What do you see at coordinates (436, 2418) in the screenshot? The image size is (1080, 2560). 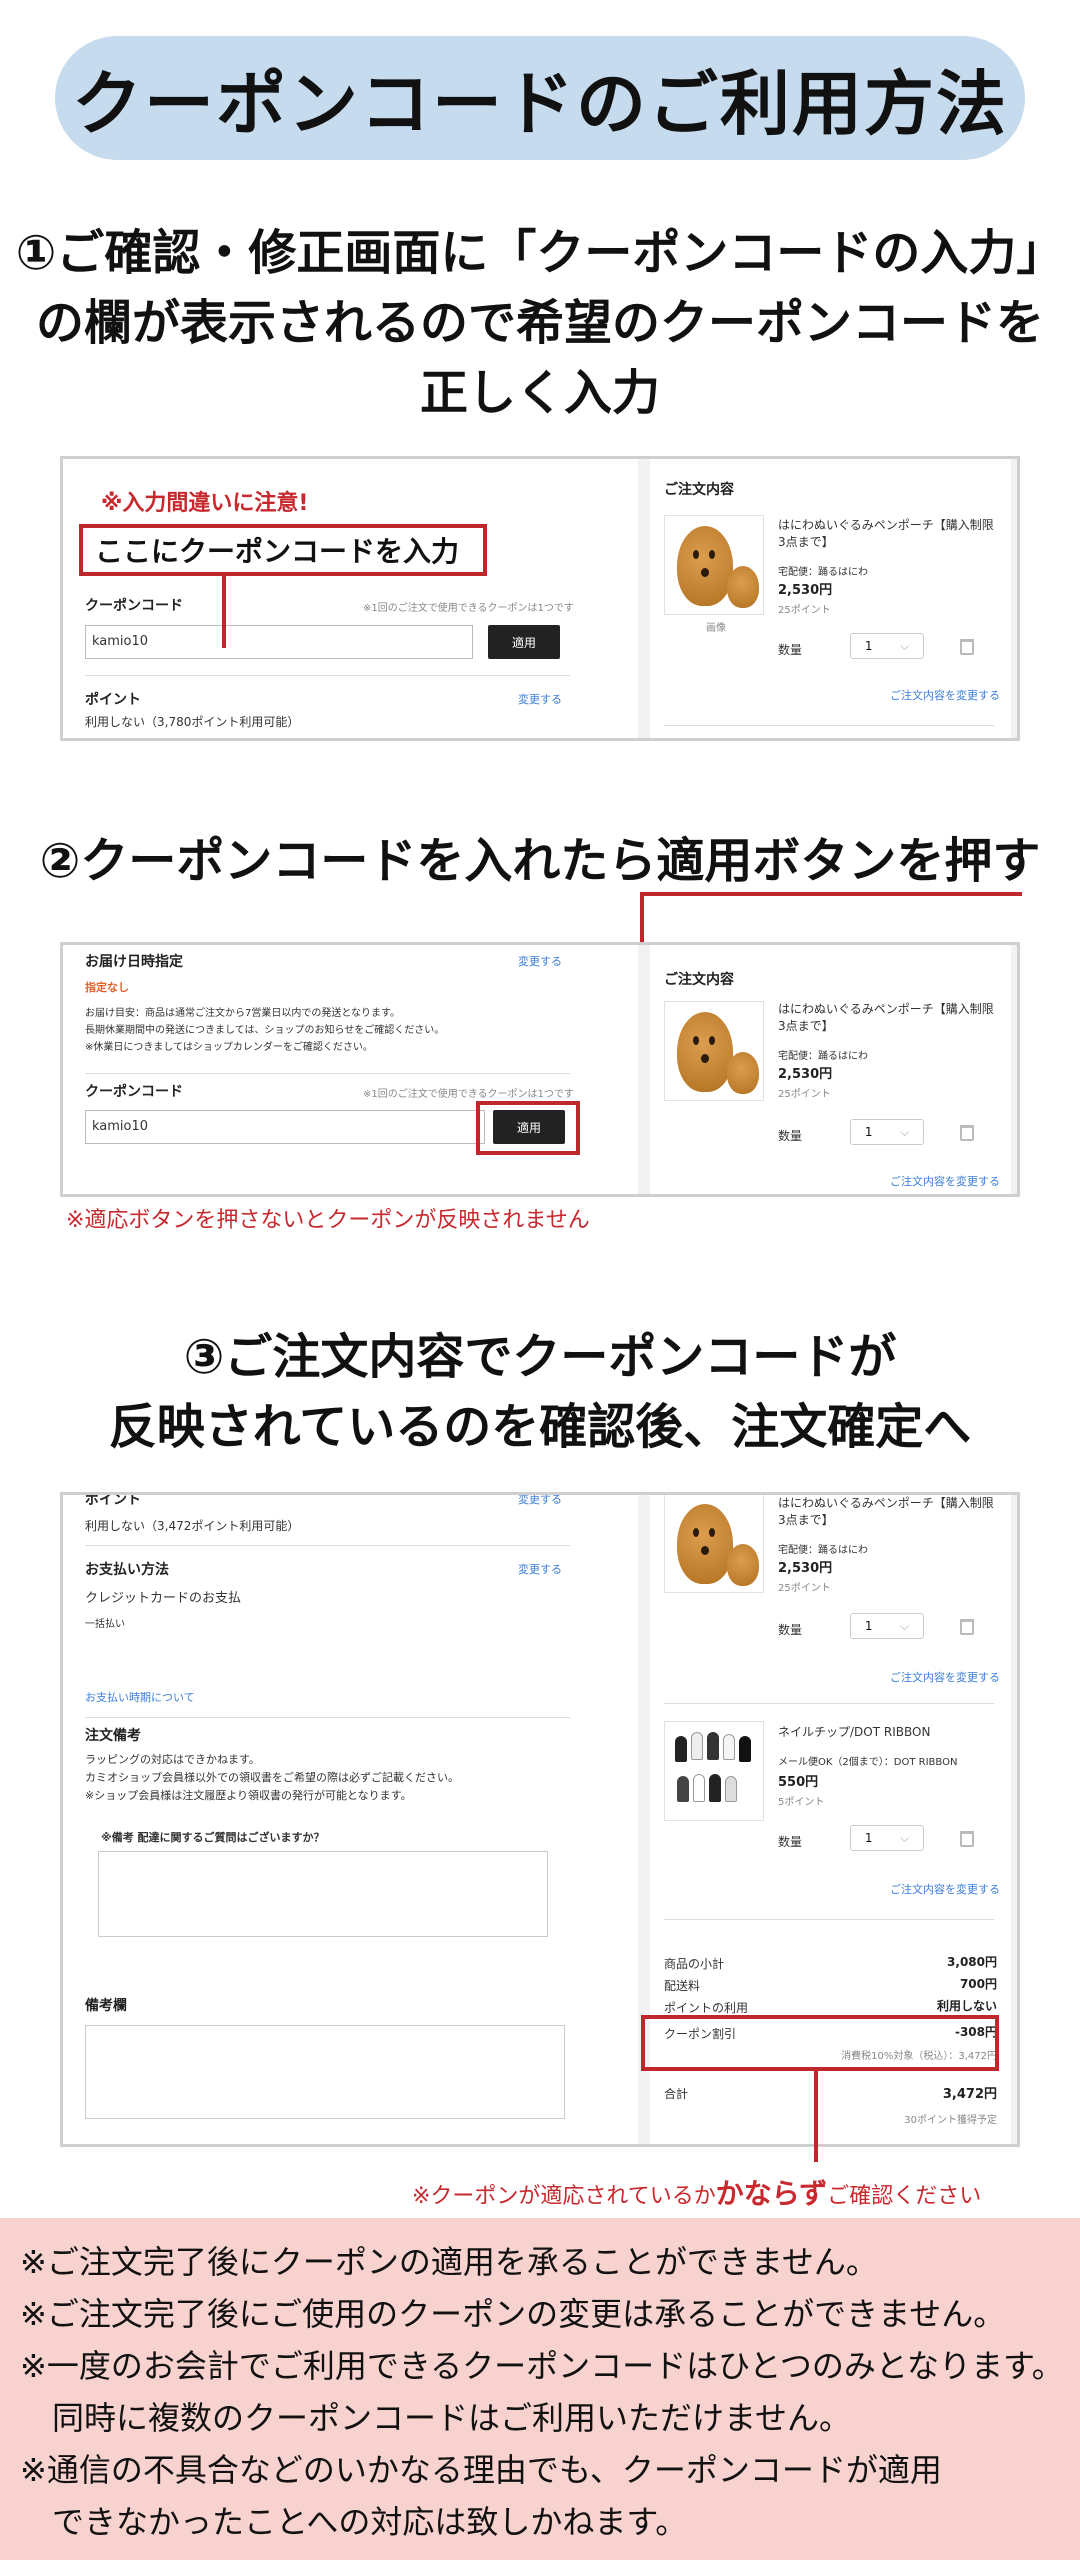 I see `note-item: 同時に複数のクーポンコードはご利用いただけません。` at bounding box center [436, 2418].